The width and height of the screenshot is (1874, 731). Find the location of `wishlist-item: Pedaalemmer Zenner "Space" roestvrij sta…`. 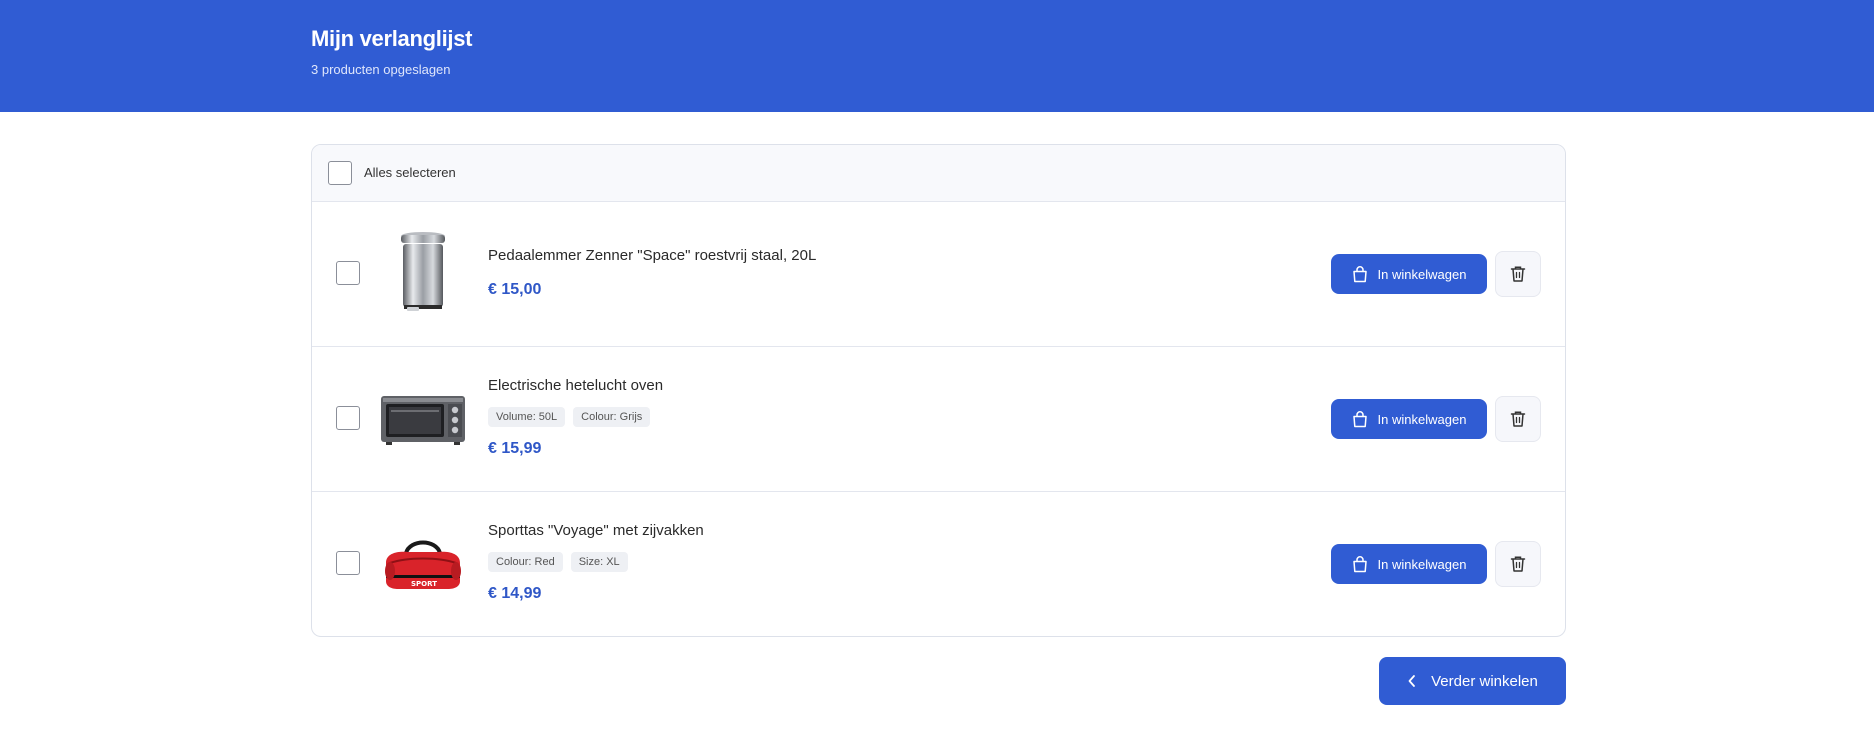

wishlist-item: Pedaalemmer Zenner "Space" roestvrij sta… is located at coordinates (938, 274).